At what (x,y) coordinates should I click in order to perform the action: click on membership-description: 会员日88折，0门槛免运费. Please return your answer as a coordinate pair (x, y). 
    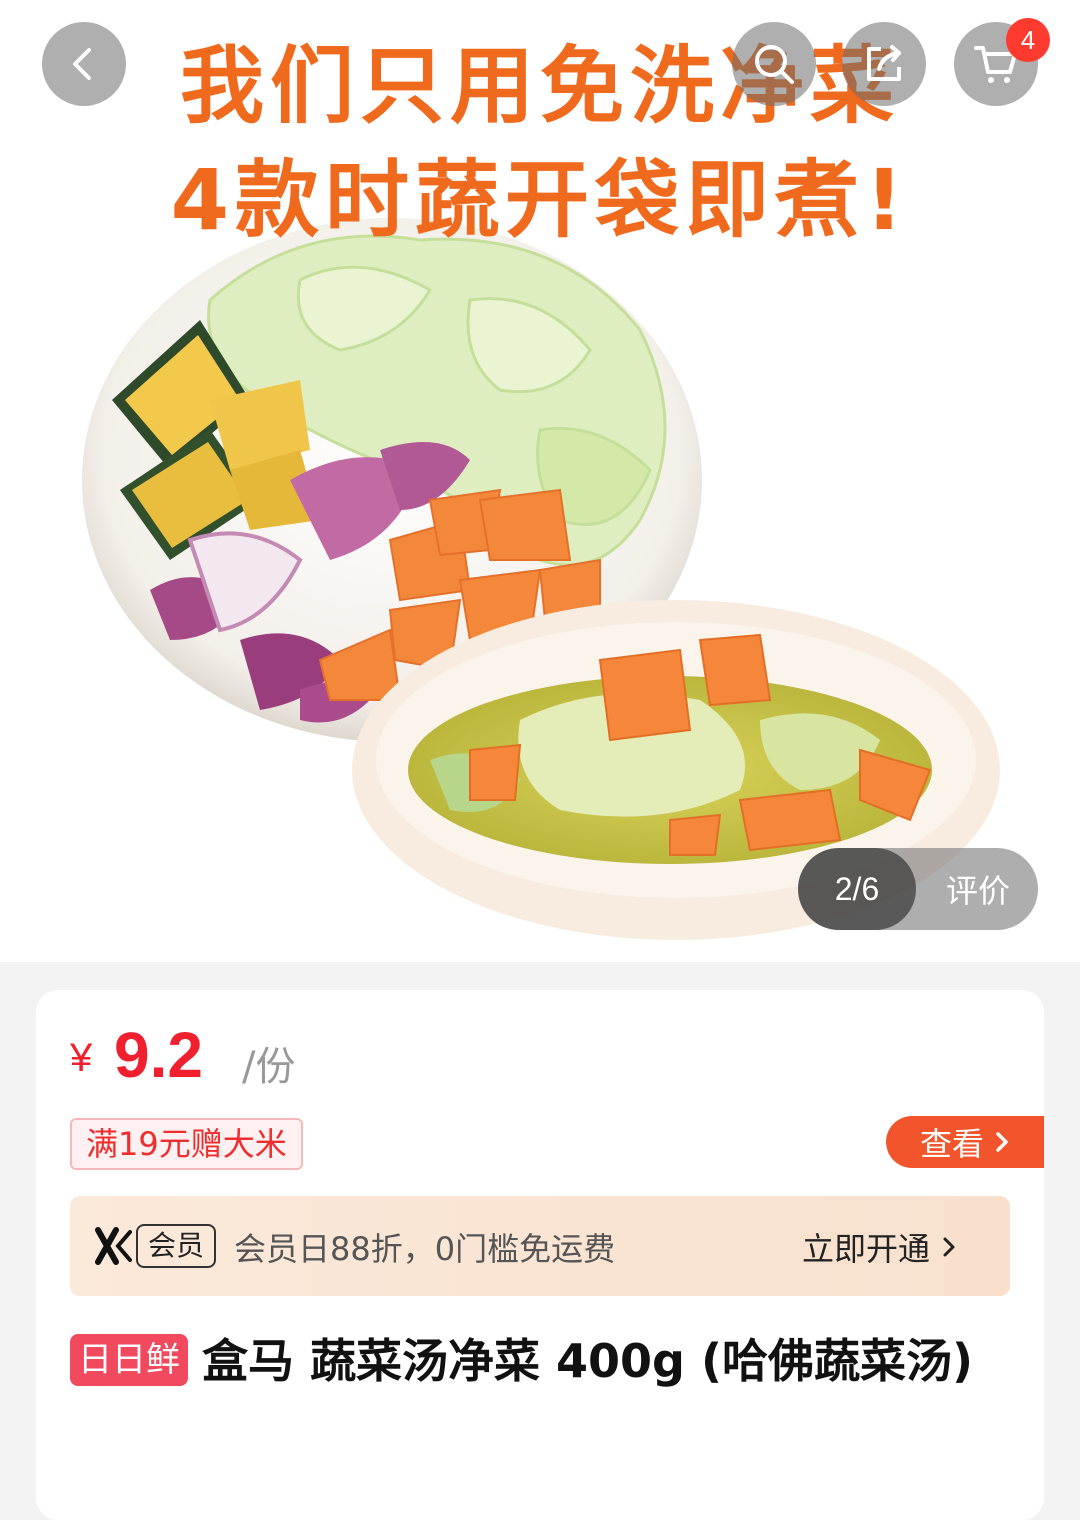
    Looking at the image, I should click on (425, 1249).